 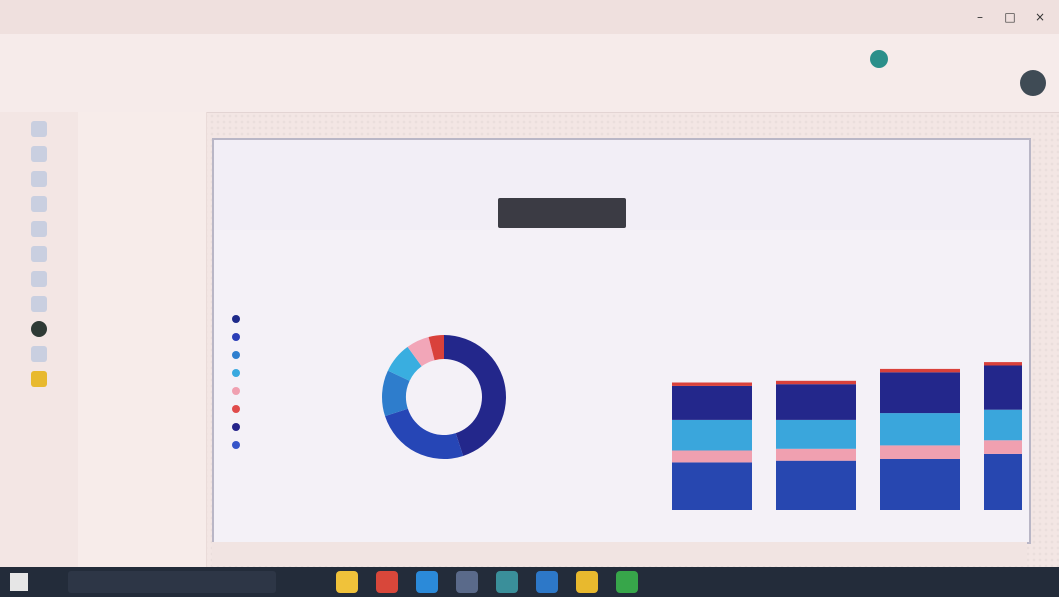 I want to click on donut-legend, so click(x=309, y=382).